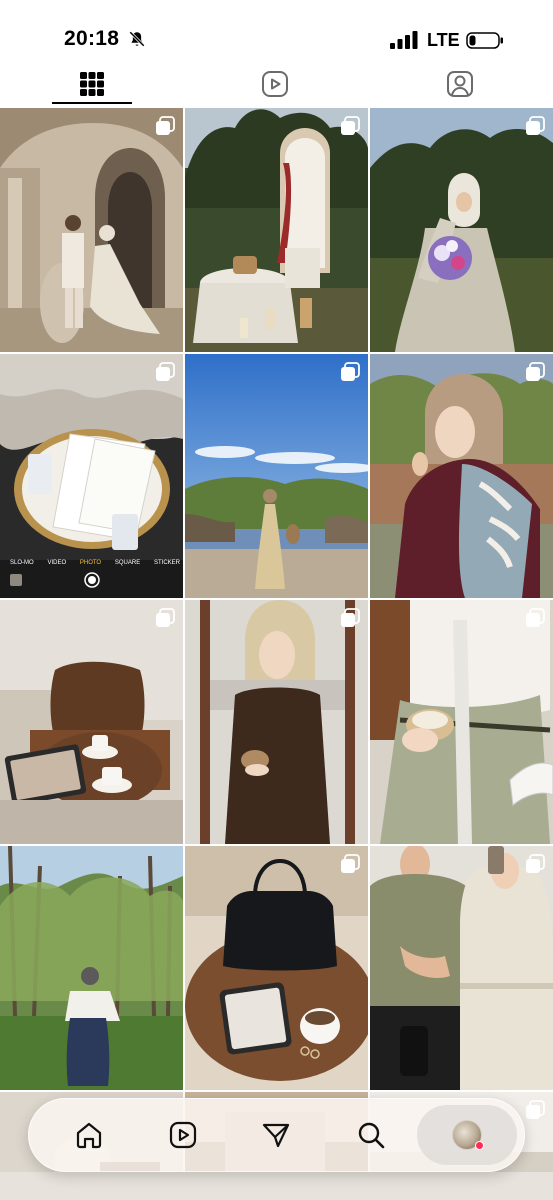  I want to click on tab-reels, so click(275, 84).